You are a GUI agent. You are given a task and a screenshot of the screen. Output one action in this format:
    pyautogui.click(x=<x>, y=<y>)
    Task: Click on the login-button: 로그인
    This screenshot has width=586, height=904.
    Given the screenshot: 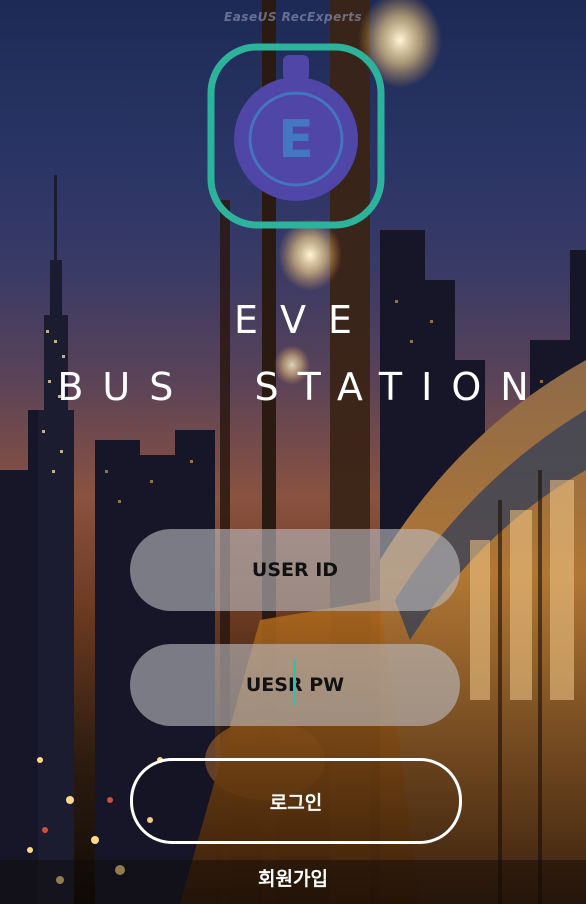 What is the action you would take?
    pyautogui.click(x=296, y=801)
    